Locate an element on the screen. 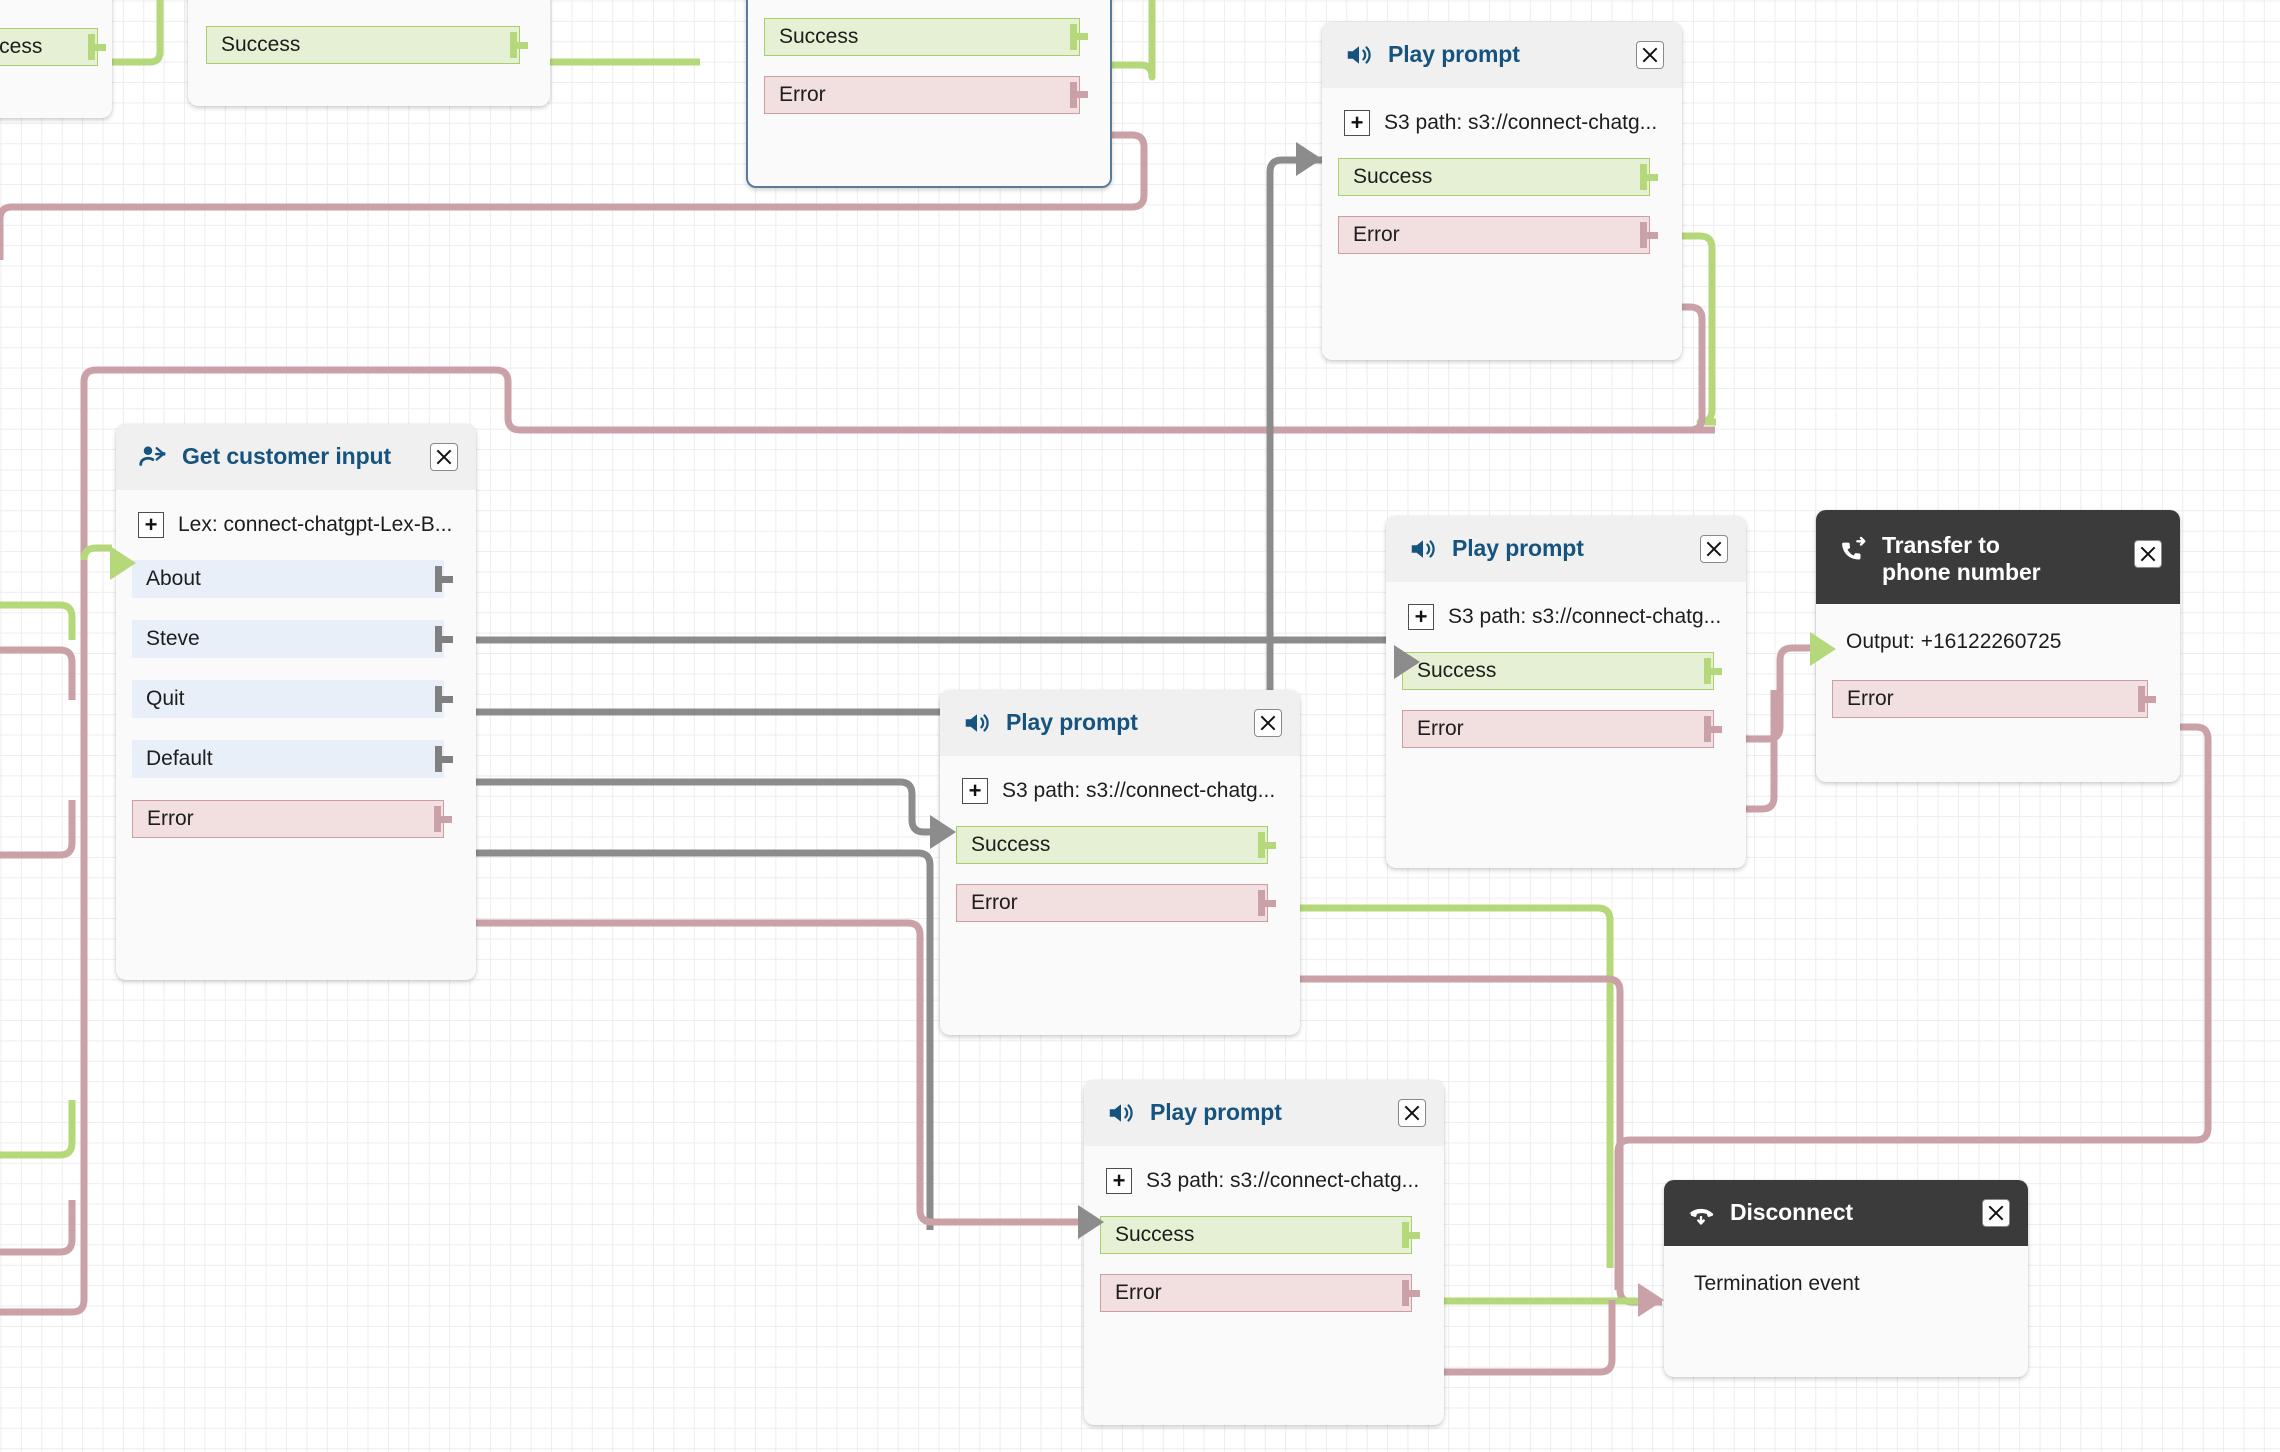 The image size is (2280, 1452). node-disconnect: Disconnect Termination event is located at coordinates (1846, 1278).